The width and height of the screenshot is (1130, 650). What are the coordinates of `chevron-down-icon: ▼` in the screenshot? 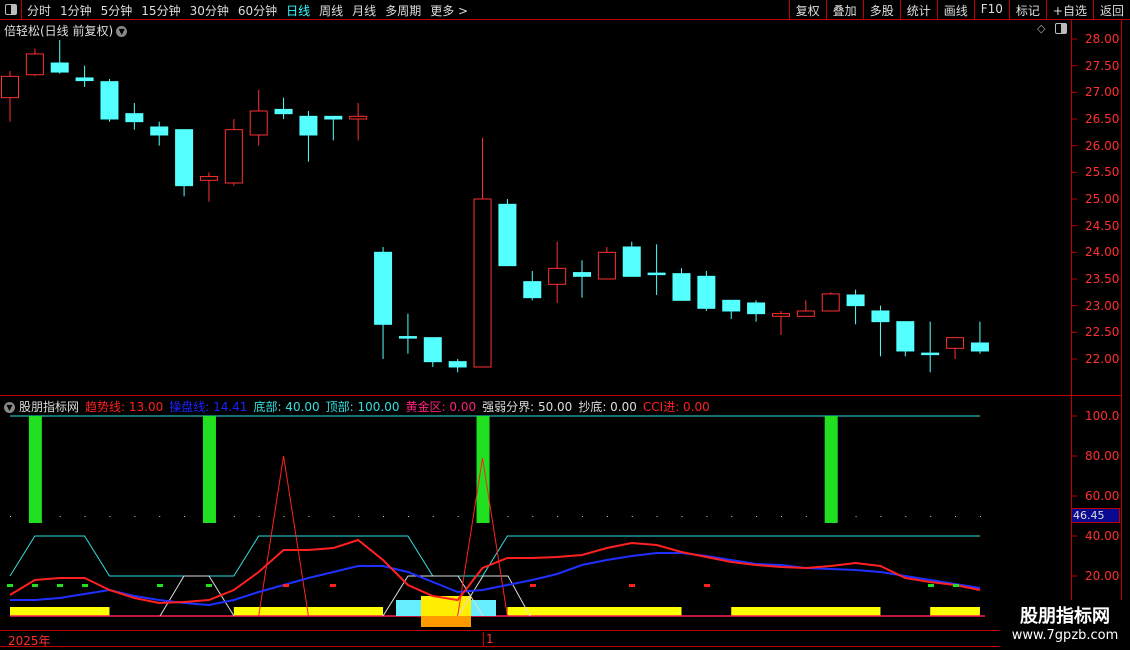 It's located at (9, 407).